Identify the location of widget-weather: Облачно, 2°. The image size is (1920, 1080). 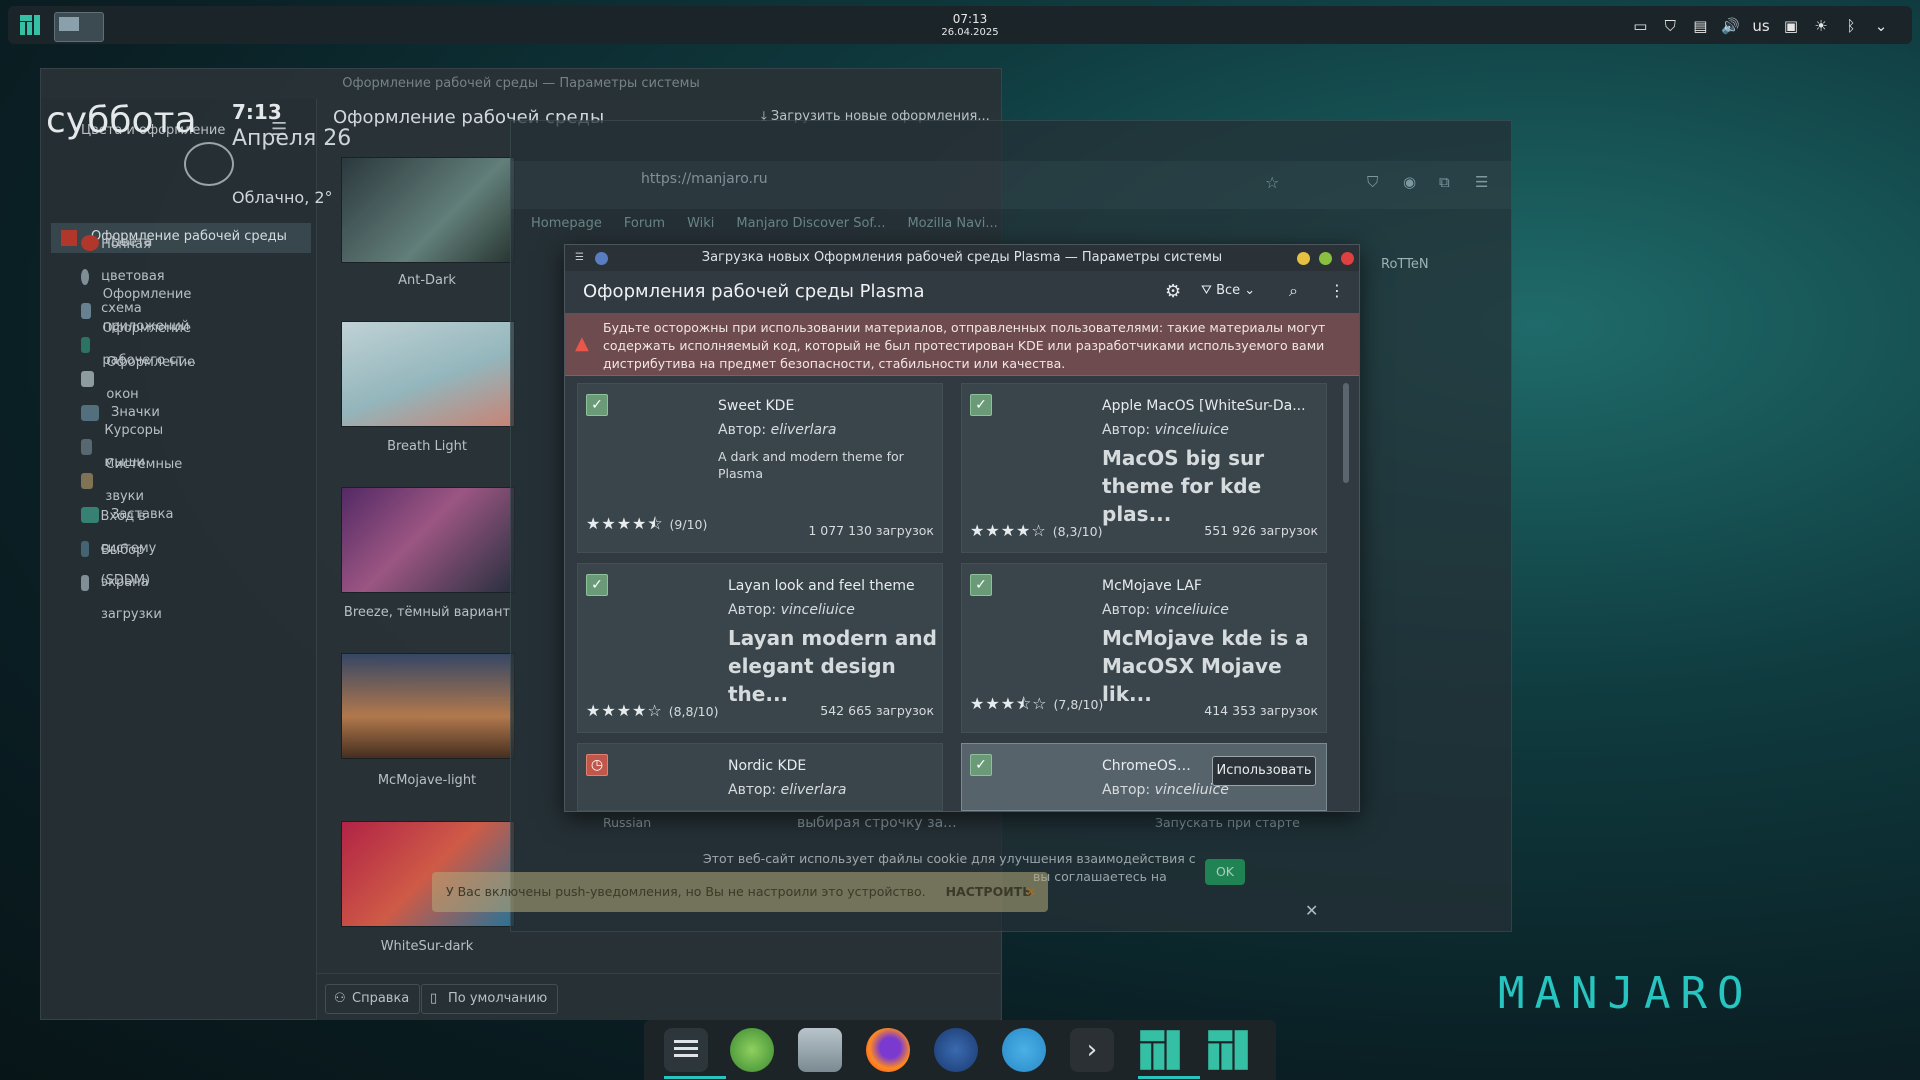
(282, 197).